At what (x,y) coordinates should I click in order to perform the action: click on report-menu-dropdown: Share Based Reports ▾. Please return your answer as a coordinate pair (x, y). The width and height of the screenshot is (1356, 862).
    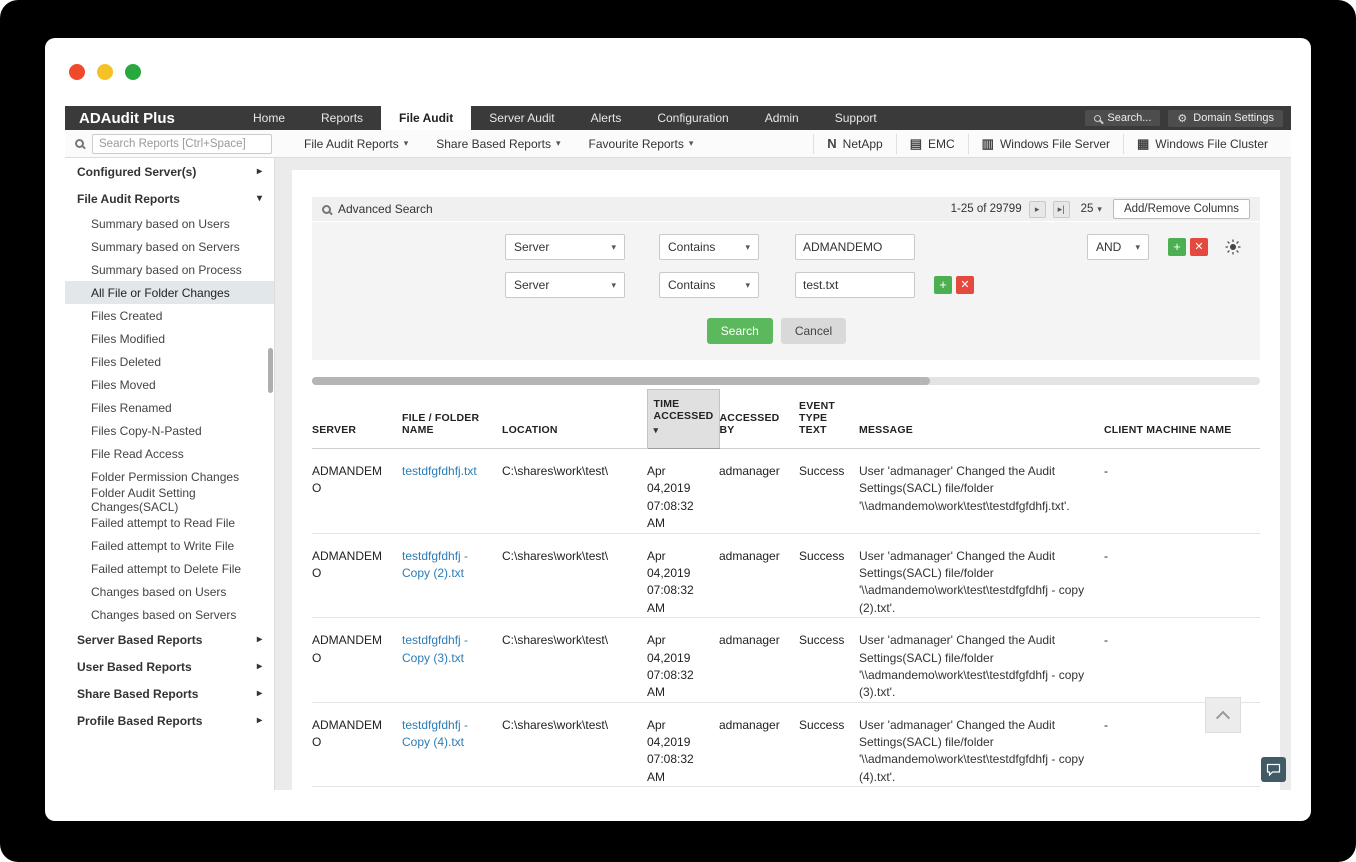
    Looking at the image, I should click on (498, 144).